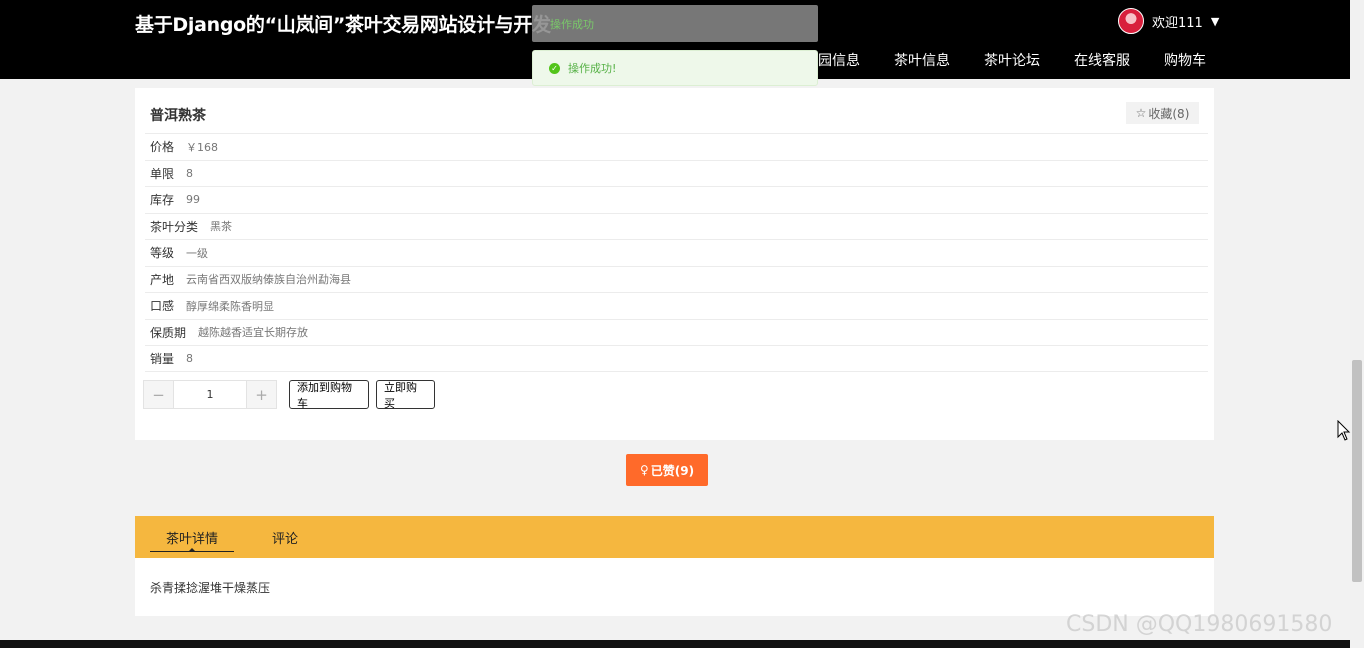  Describe the element at coordinates (675, 68) in the screenshot. I see `toast-success: ✓ 操作成功!` at that location.